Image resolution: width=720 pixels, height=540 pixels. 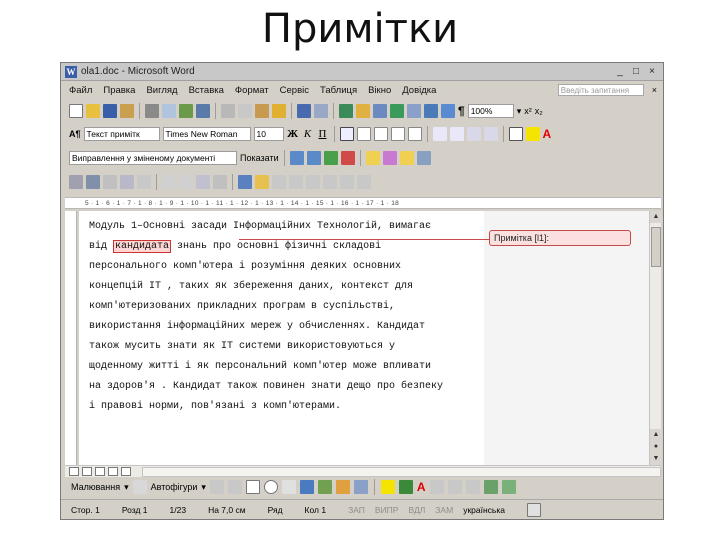 What do you see at coordinates (110, 182) in the screenshot?
I see `crop-icon` at bounding box center [110, 182].